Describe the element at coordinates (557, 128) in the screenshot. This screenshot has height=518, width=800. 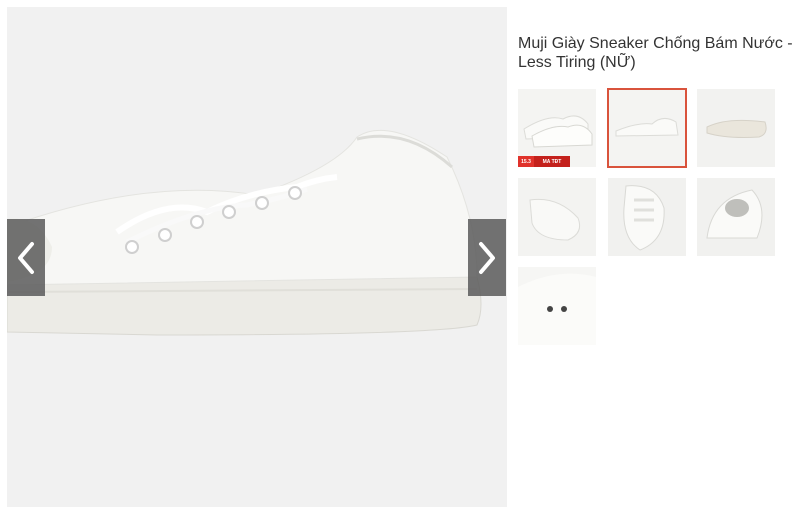
I see `thumbnail-sneaker-pair: 15.3 MA TĐT` at that location.